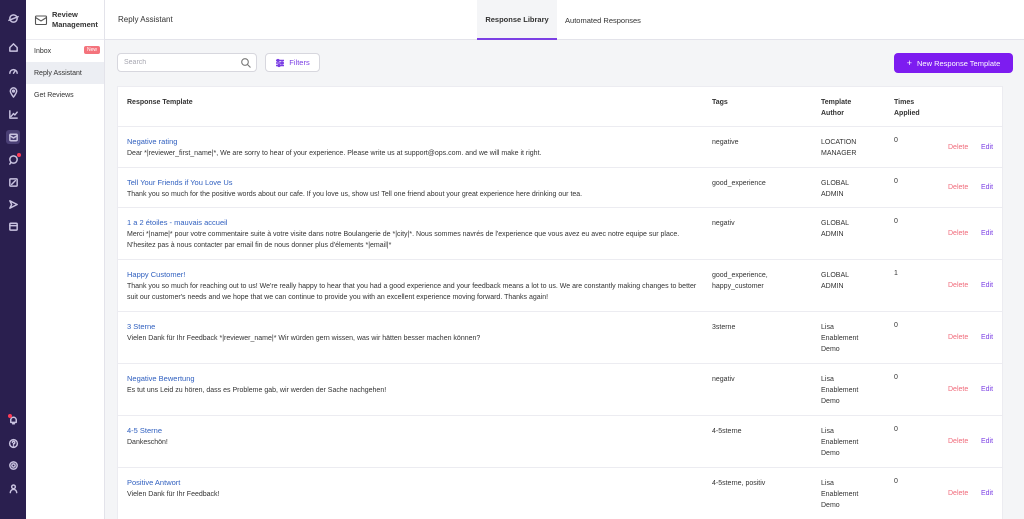 Image resolution: width=1024 pixels, height=519 pixels. I want to click on sidebar-item-inbox: Inbox New, so click(65, 51).